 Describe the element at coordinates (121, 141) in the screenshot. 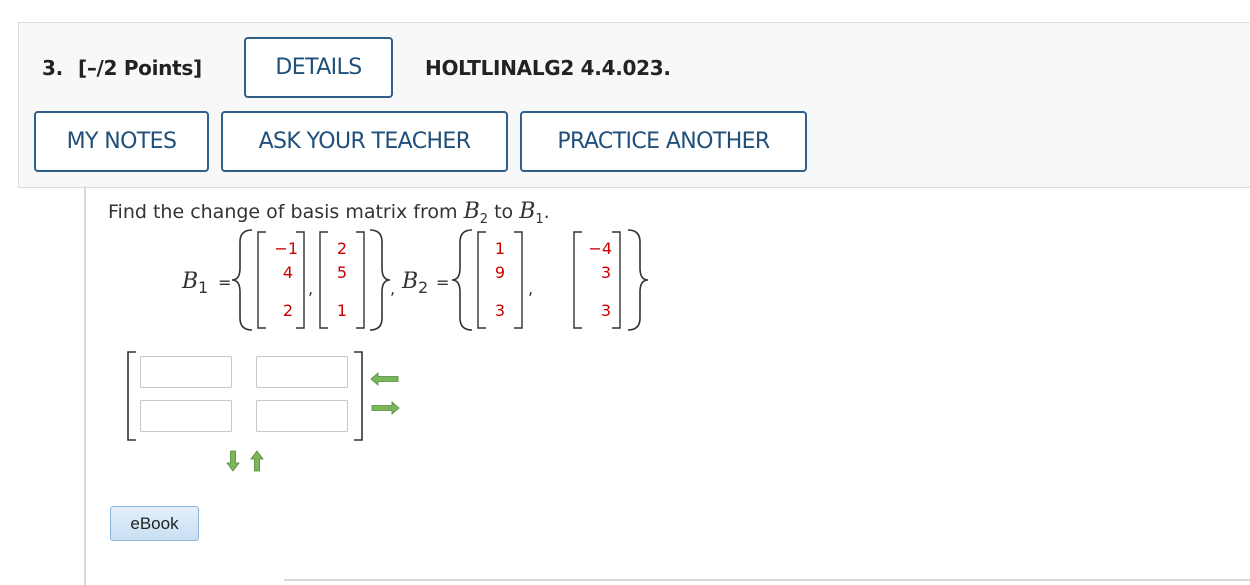

I see `my-notes-button: MY NOTES` at that location.